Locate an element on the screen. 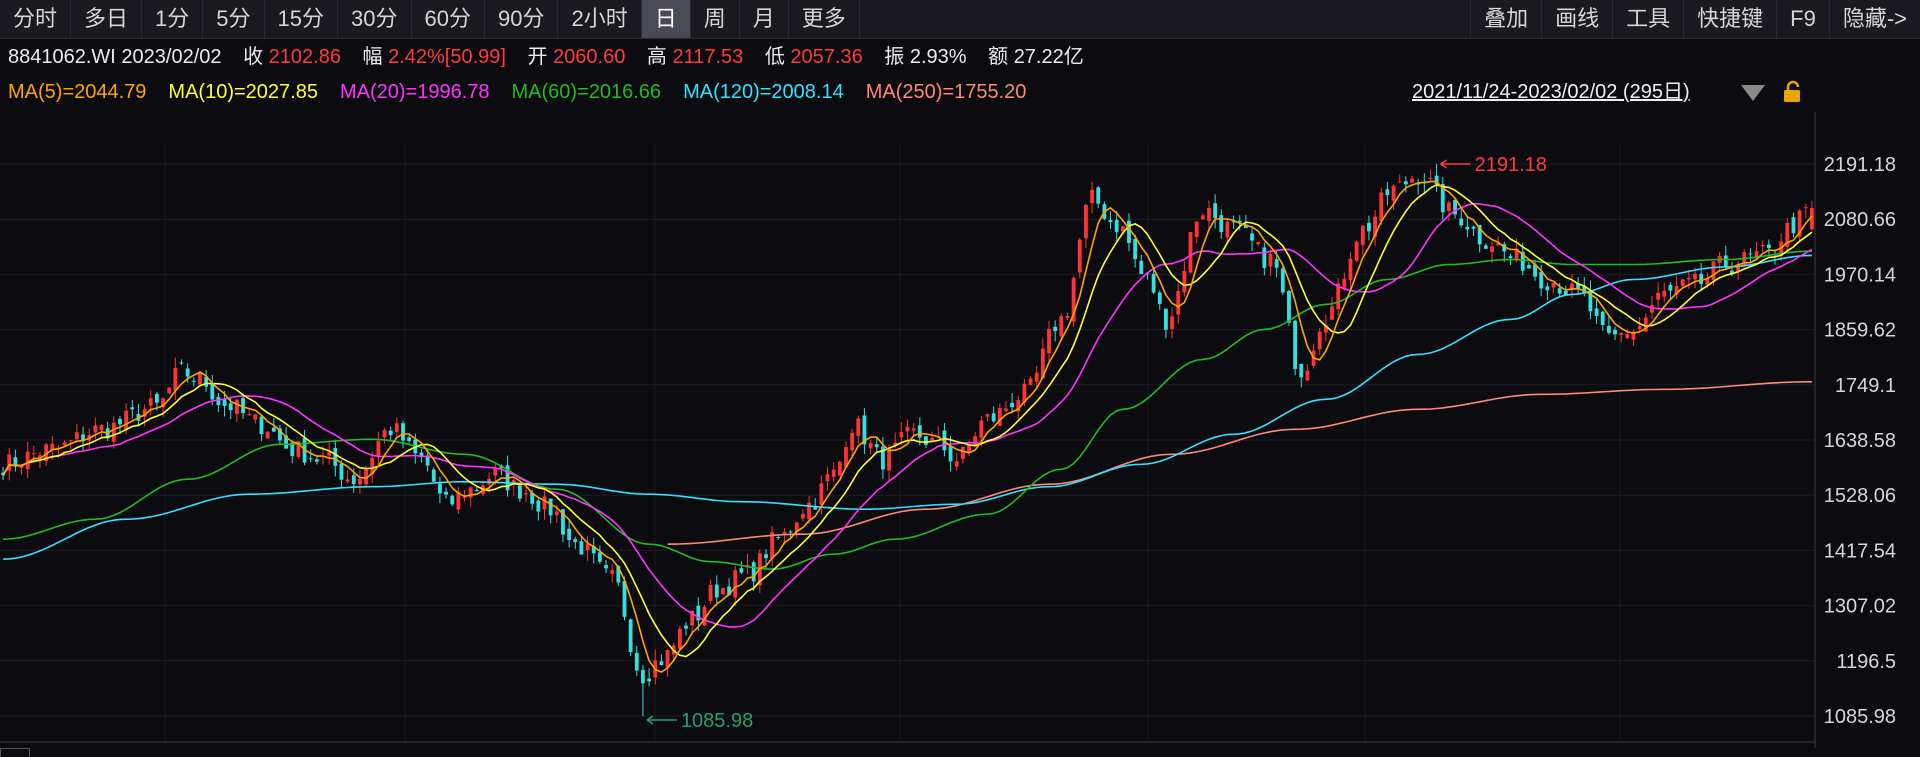 The height and width of the screenshot is (757, 1920). tool-button: F9 is located at coordinates (1802, 19).